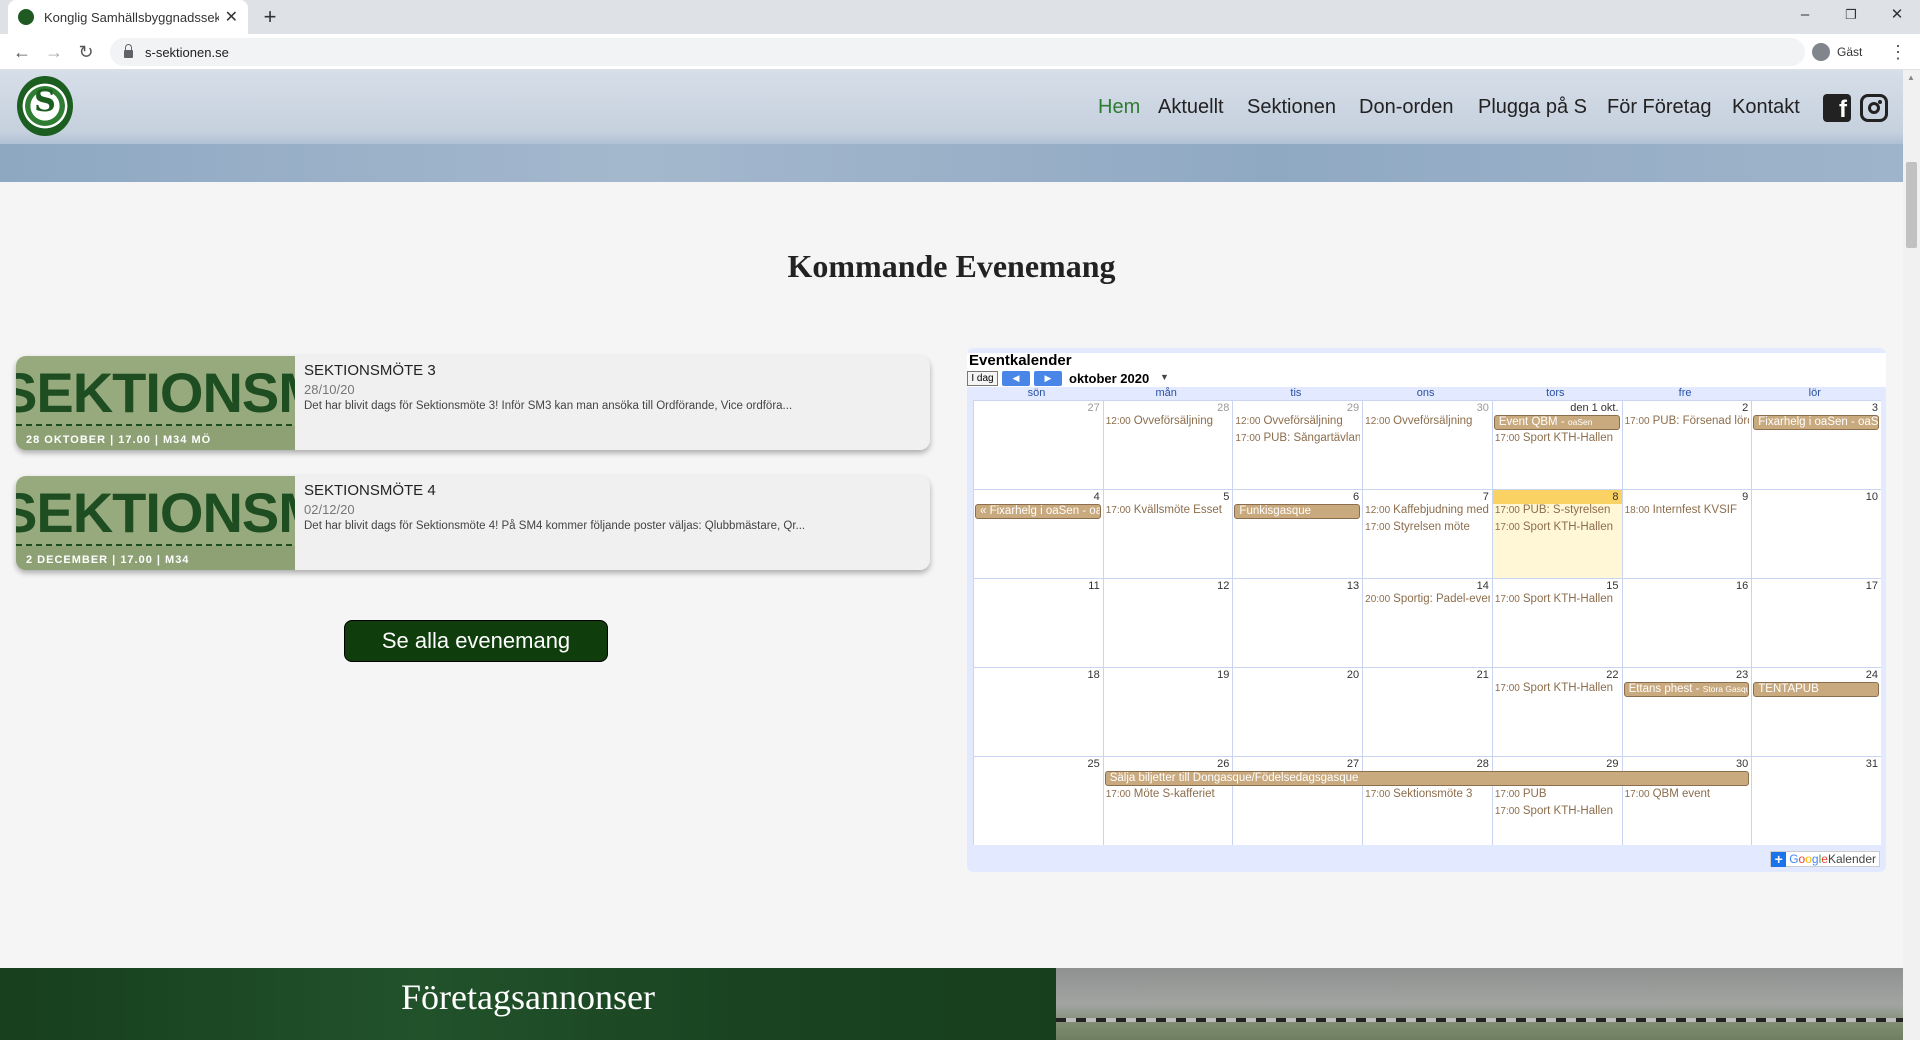 The height and width of the screenshot is (1040, 1920). Describe the element at coordinates (1612, 675) in the screenshot. I see `day-number: 22` at that location.